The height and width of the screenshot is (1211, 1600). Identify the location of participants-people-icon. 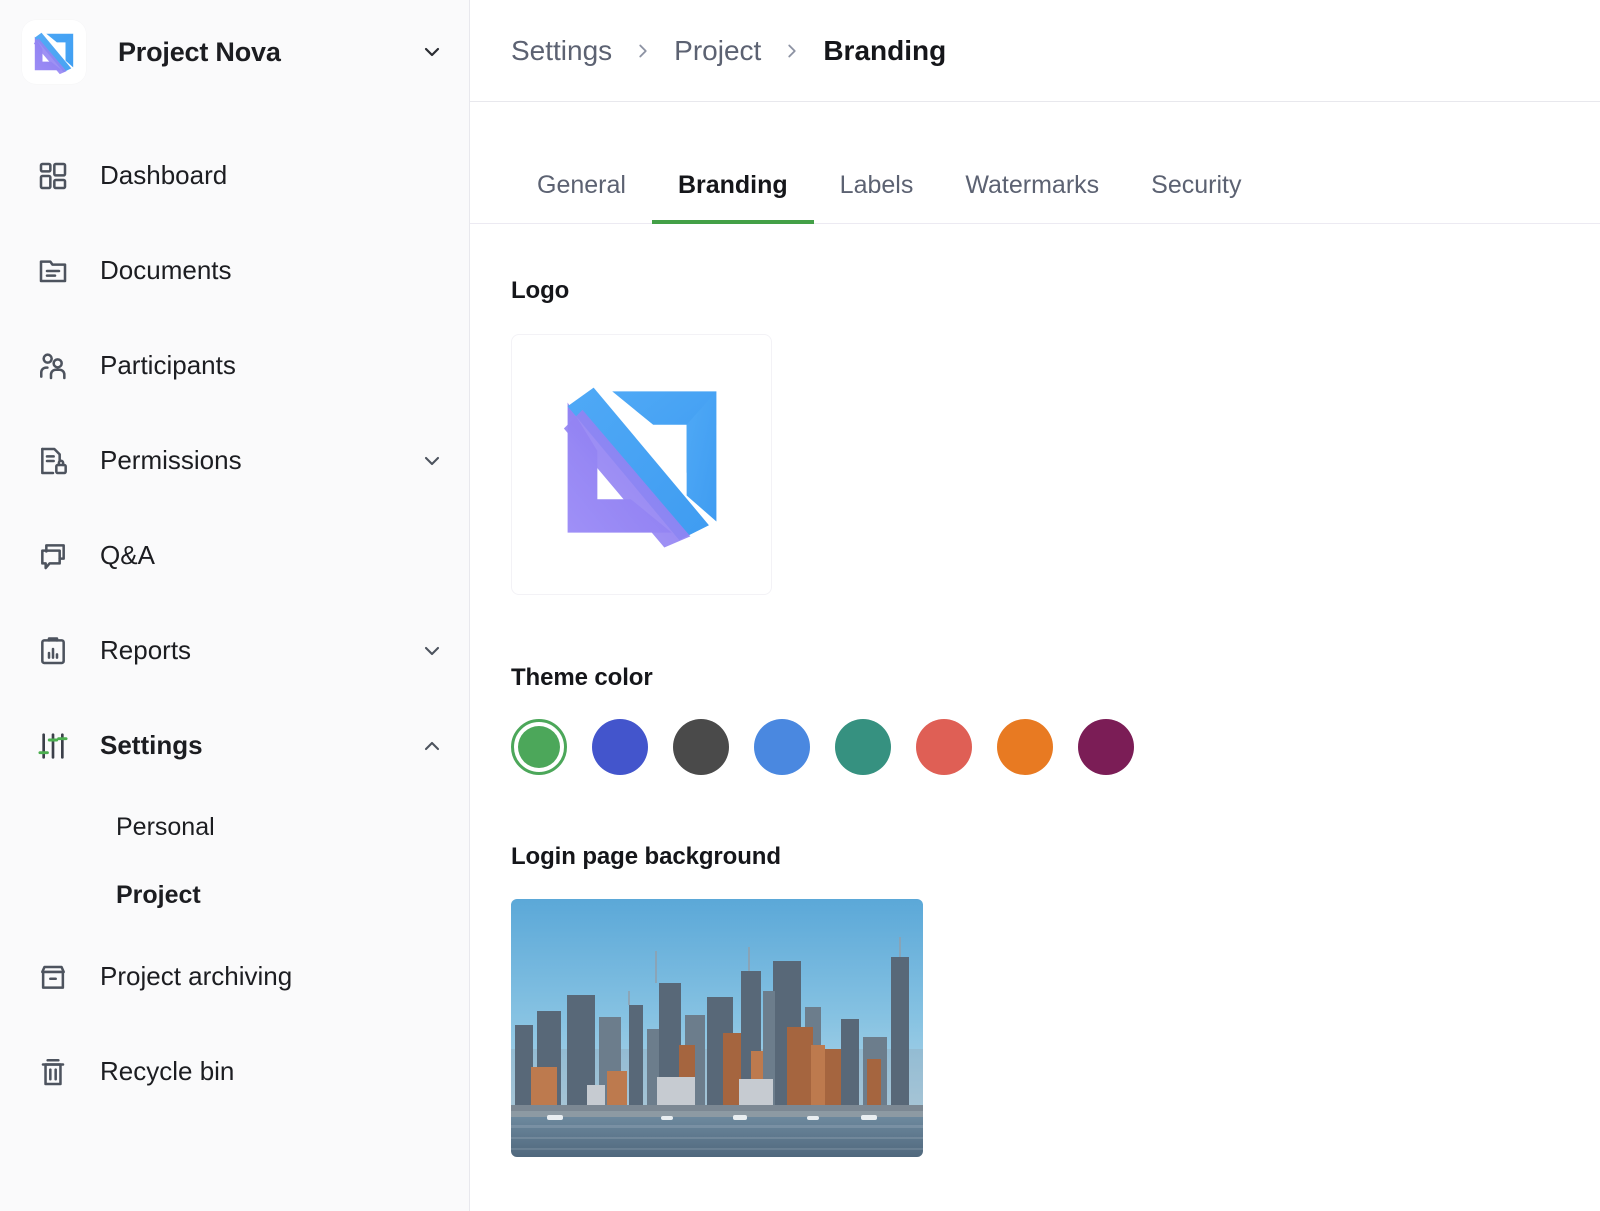
(53, 366).